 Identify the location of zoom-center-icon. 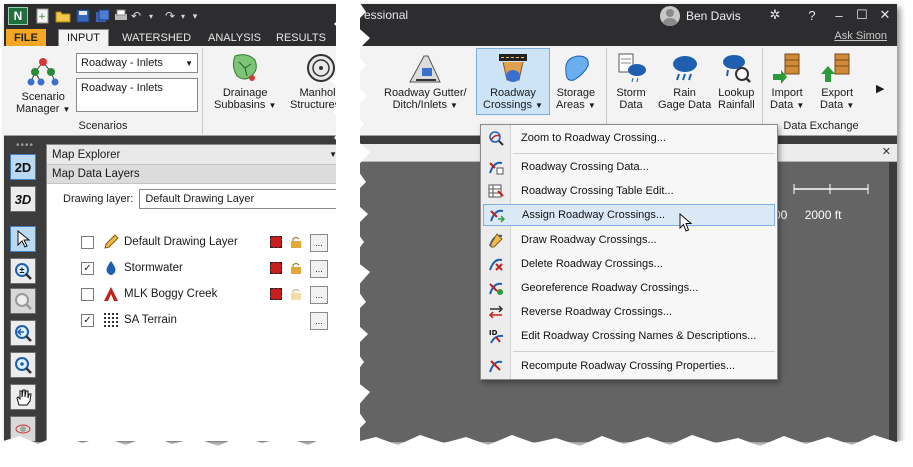
(23, 365).